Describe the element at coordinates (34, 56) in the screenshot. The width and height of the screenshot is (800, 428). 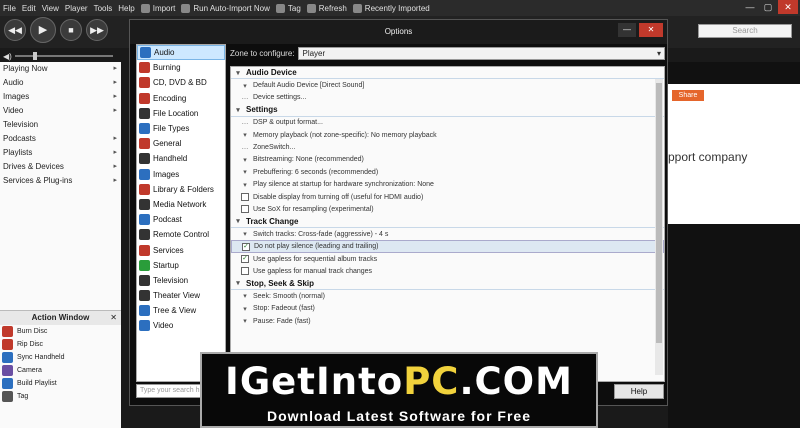
I see `volume-knob` at that location.